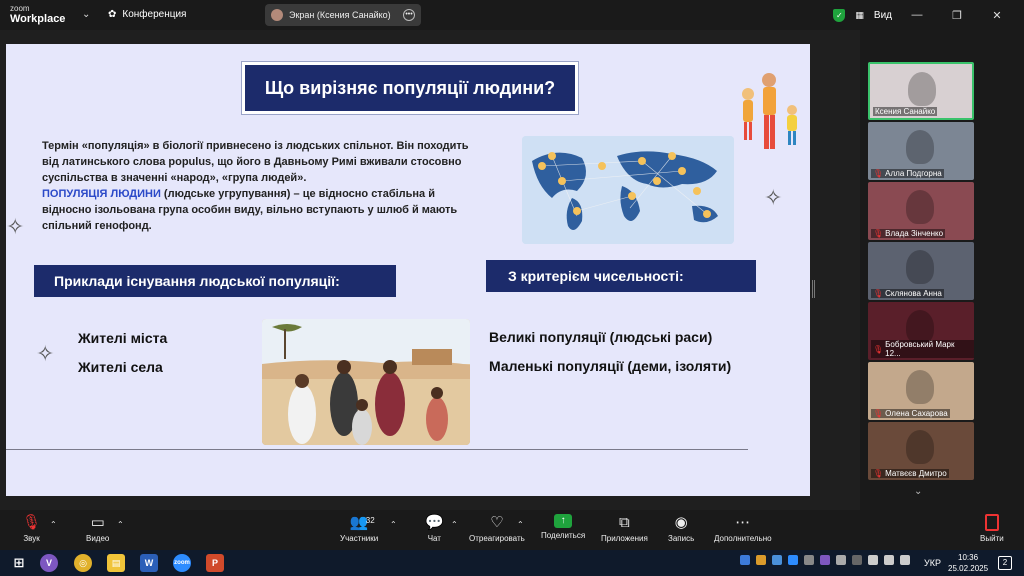  Describe the element at coordinates (957, 15) in the screenshot. I see `restore-icon: ❐` at that location.